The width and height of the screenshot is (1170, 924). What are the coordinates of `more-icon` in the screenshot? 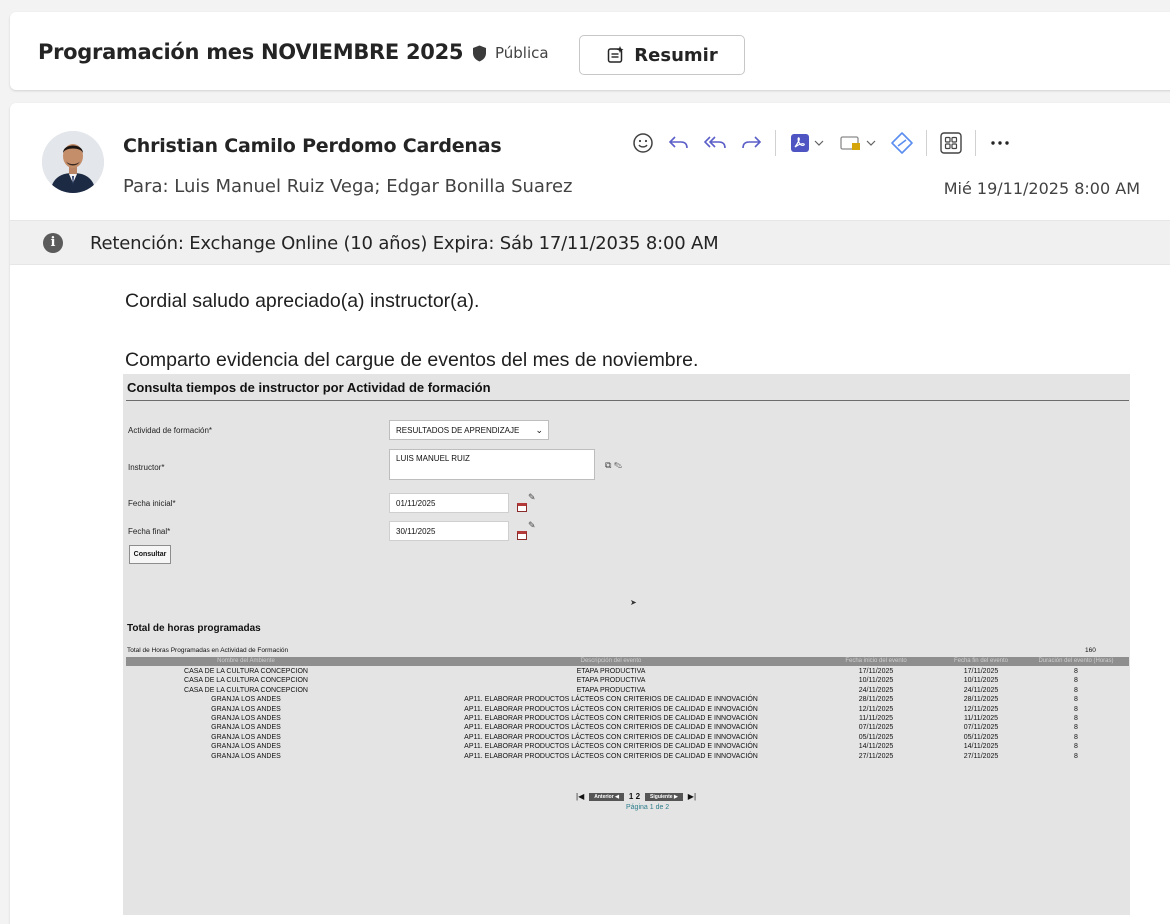 It's located at (1000, 143).